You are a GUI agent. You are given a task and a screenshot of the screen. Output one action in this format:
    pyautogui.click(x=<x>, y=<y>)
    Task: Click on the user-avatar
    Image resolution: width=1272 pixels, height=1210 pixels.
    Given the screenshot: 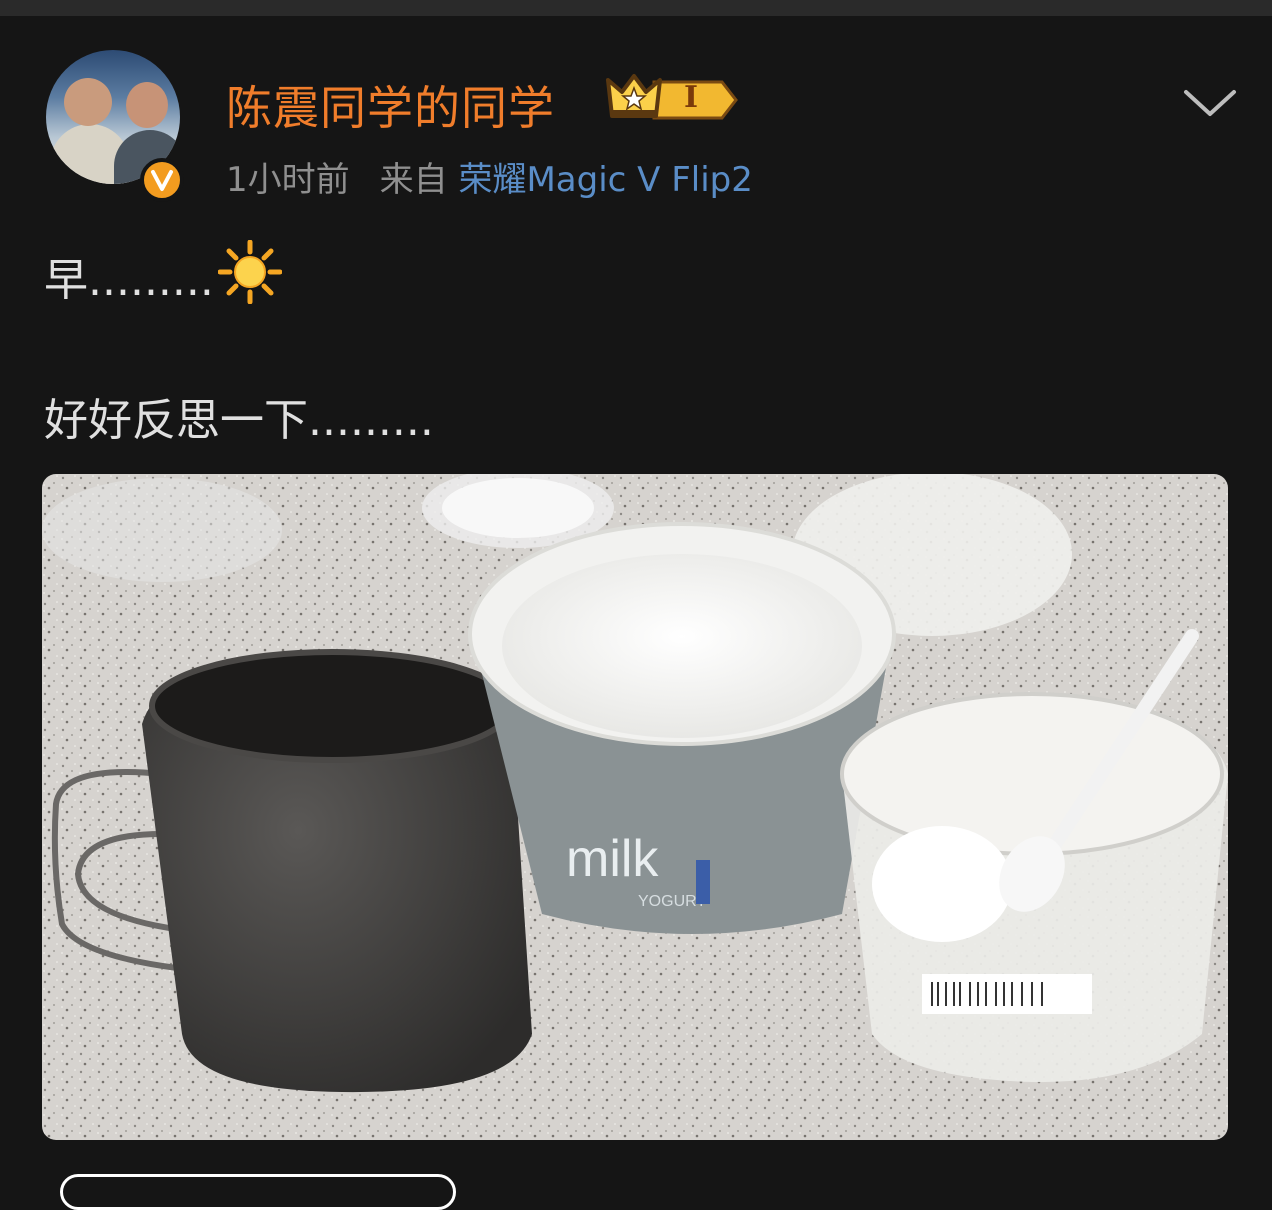 What is the action you would take?
    pyautogui.click(x=115, y=126)
    